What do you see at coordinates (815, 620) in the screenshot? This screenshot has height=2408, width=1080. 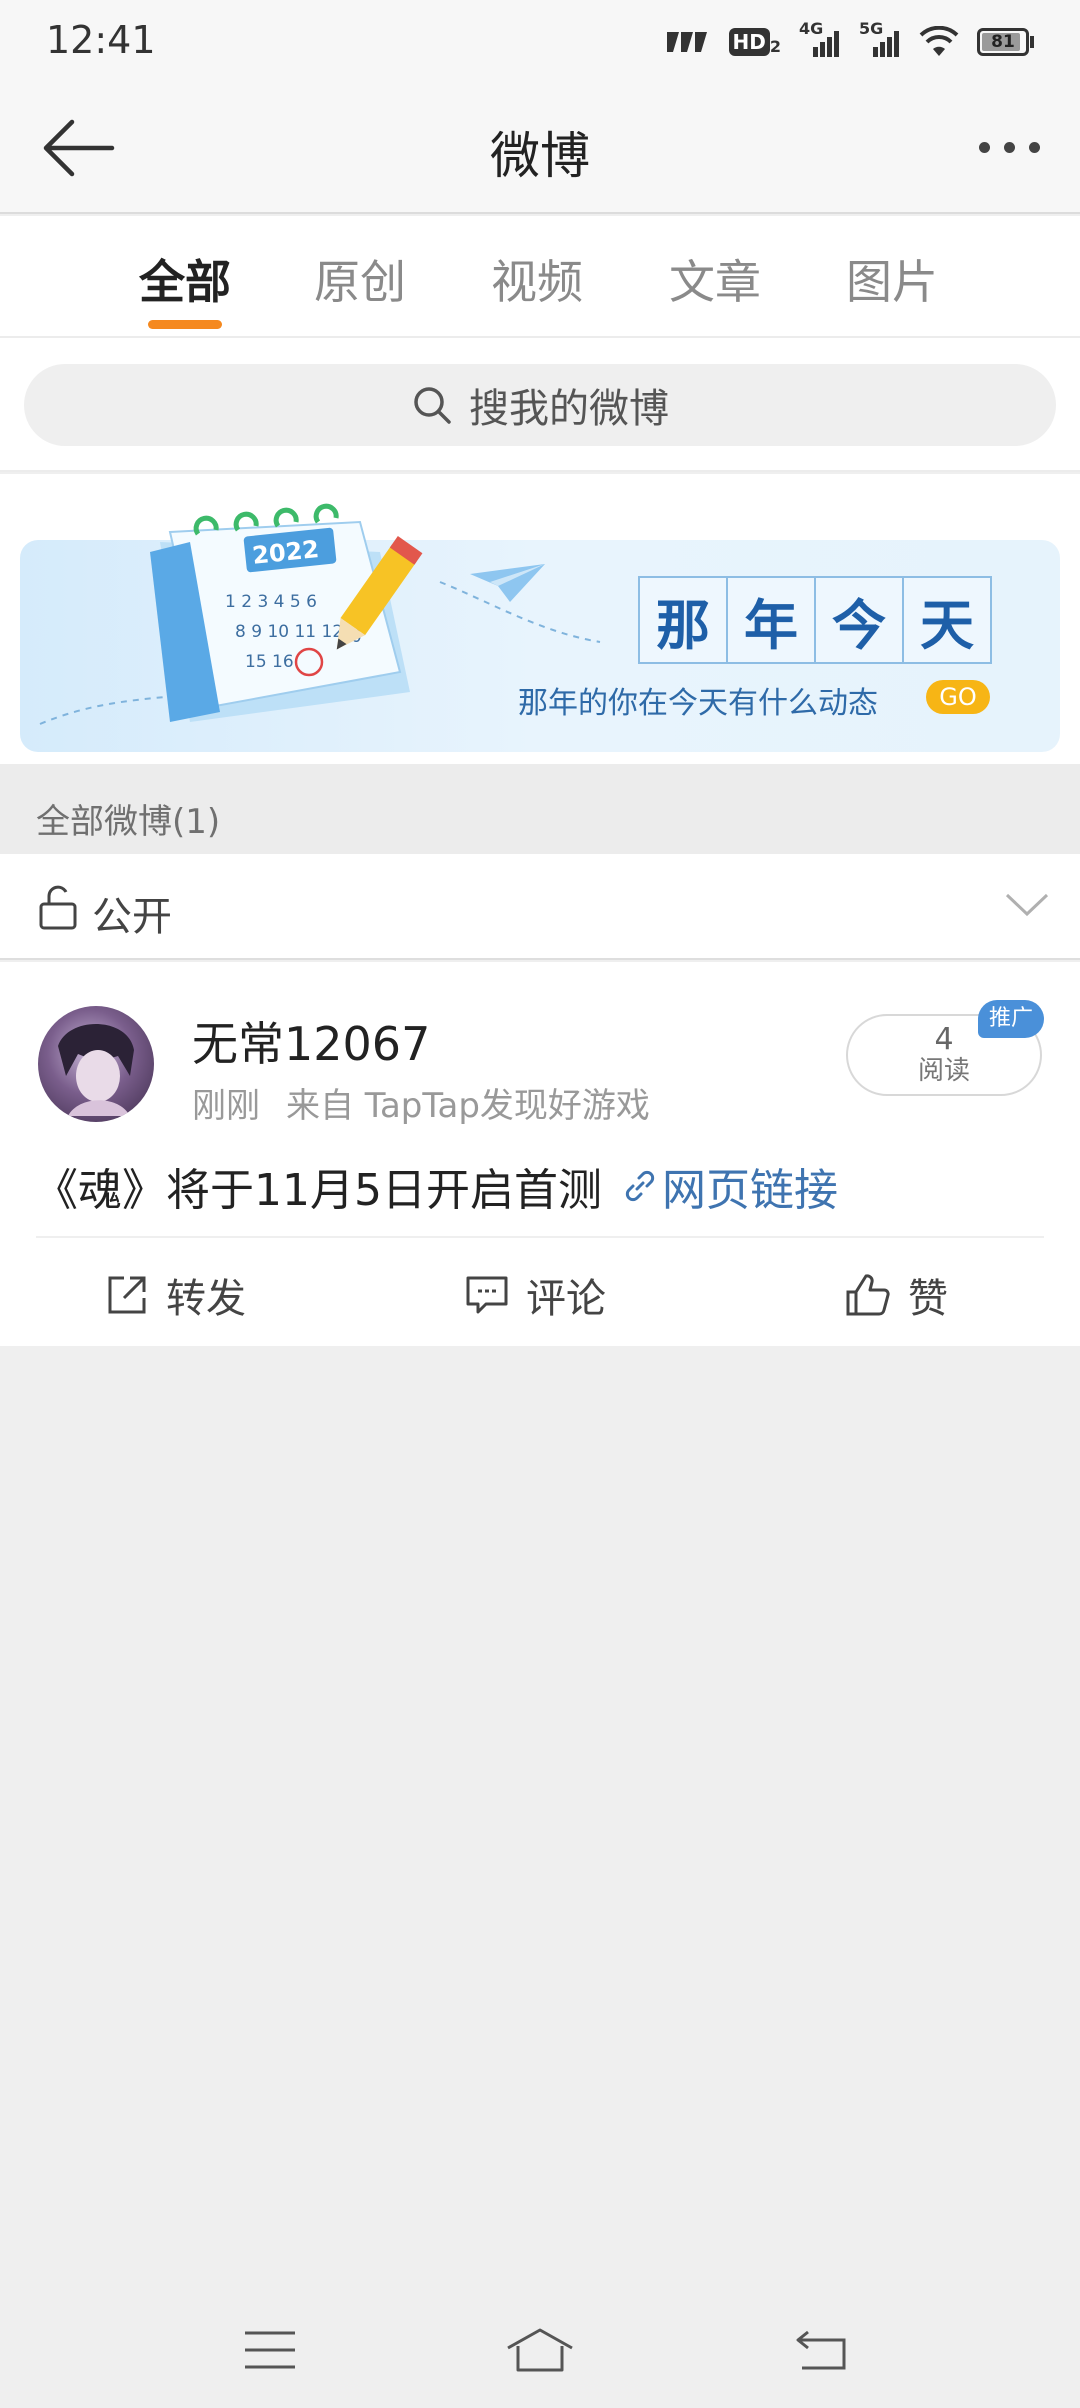 I see `banner-title: 那 年 今 天` at bounding box center [815, 620].